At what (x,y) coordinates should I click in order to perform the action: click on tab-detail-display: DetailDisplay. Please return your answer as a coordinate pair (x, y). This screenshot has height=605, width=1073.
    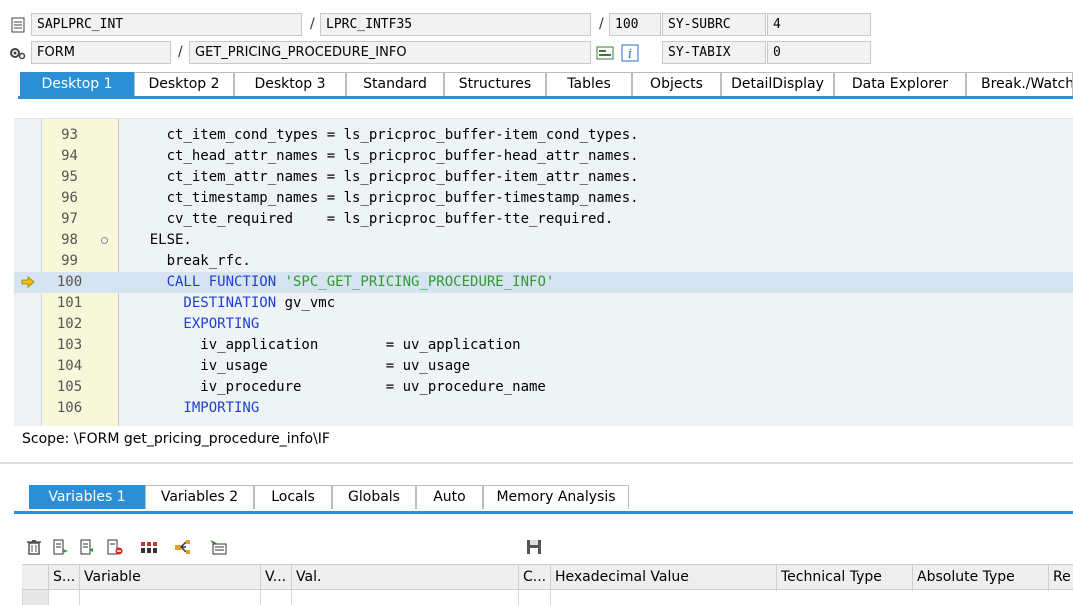
    Looking at the image, I should click on (777, 84).